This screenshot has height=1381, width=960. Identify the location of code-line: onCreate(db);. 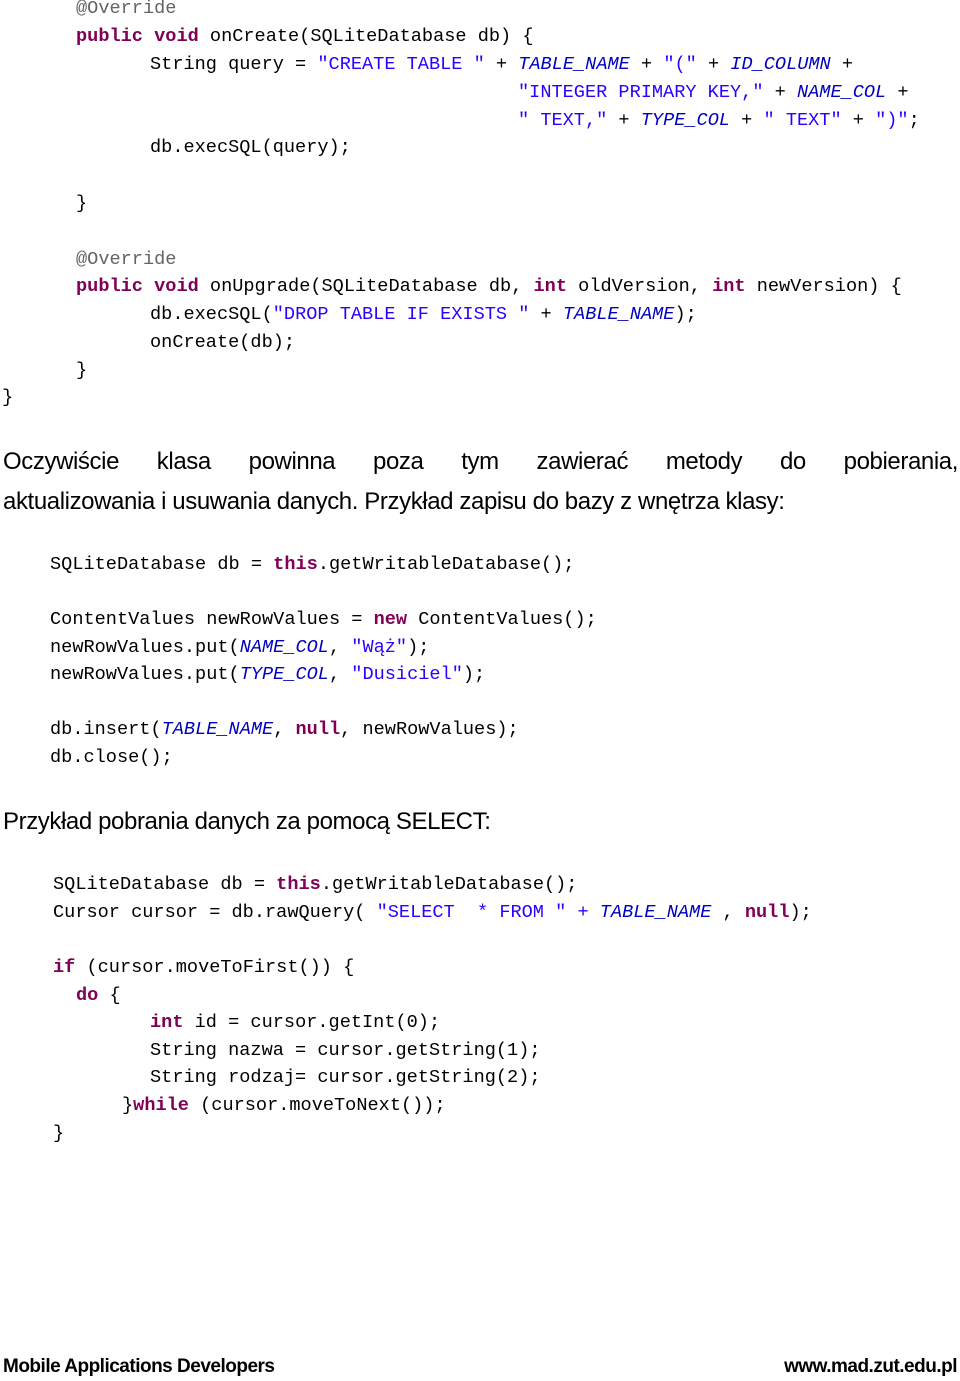
(222, 343).